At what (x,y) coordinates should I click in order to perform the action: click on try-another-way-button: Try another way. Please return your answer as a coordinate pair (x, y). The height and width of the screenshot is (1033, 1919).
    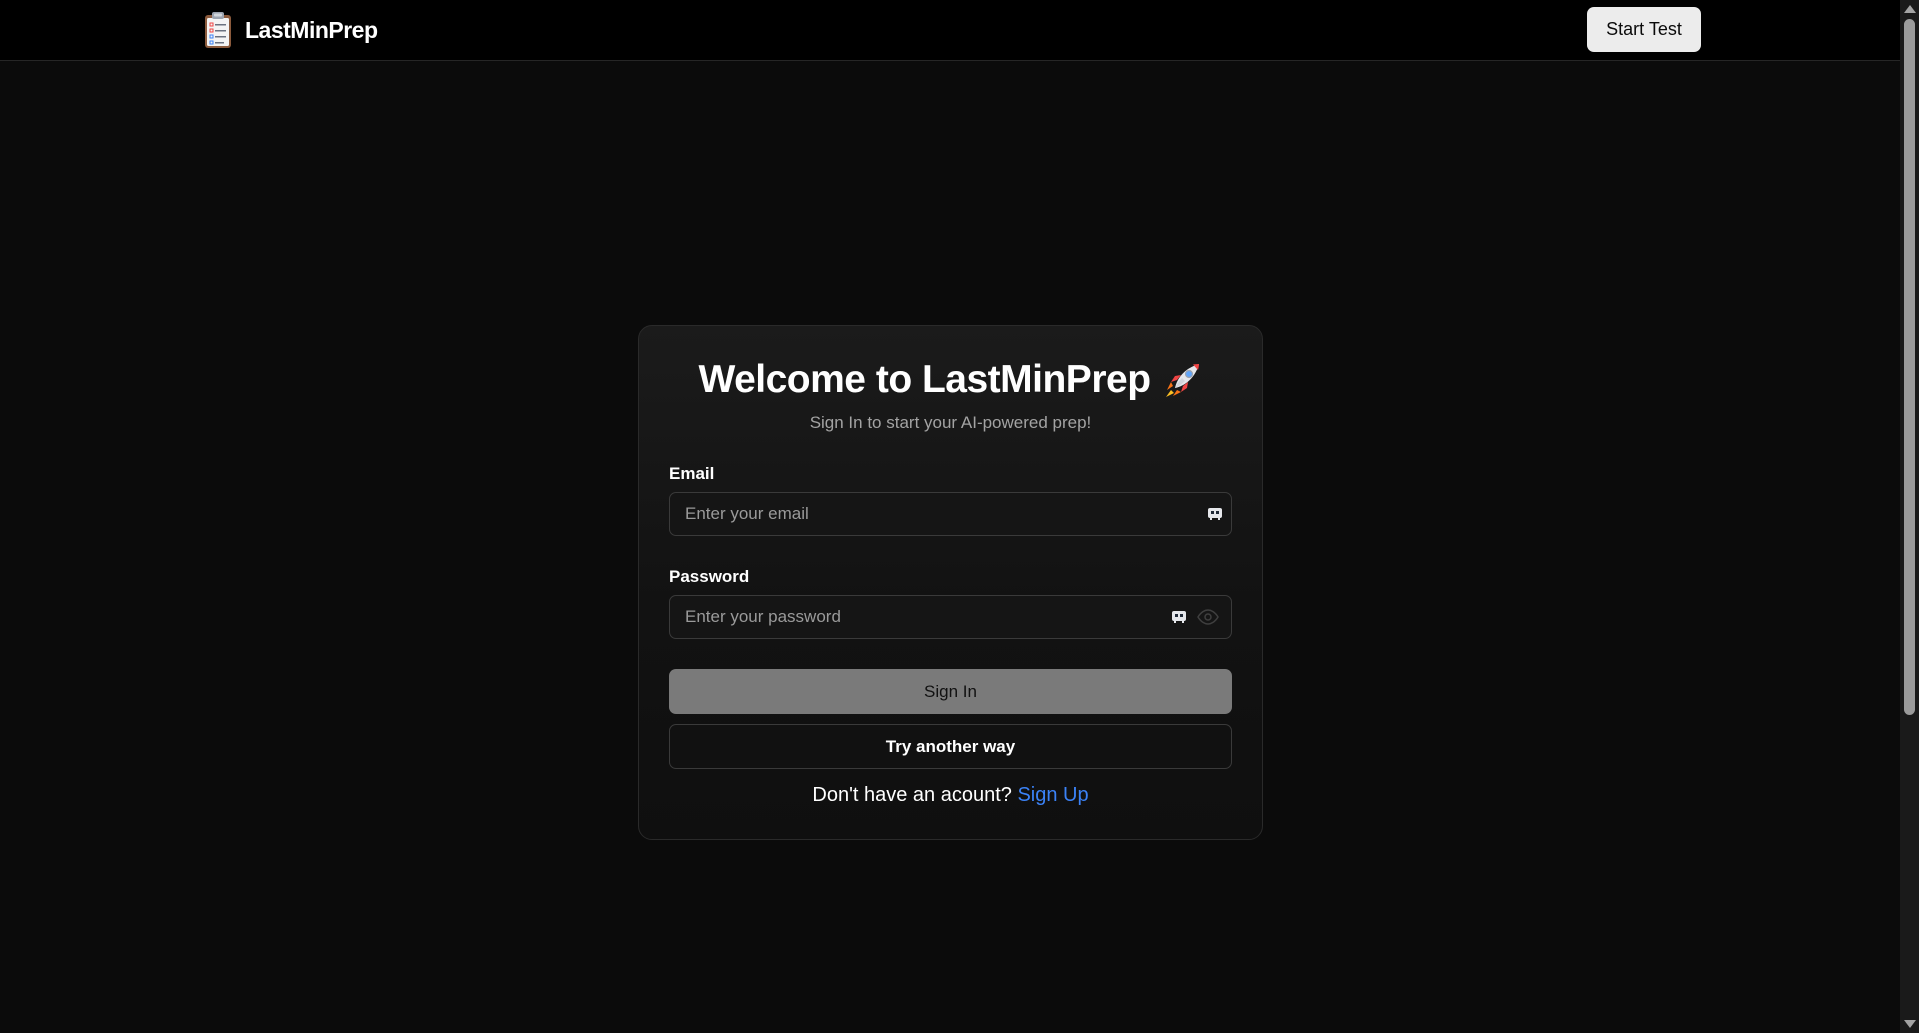
    Looking at the image, I should click on (950, 746).